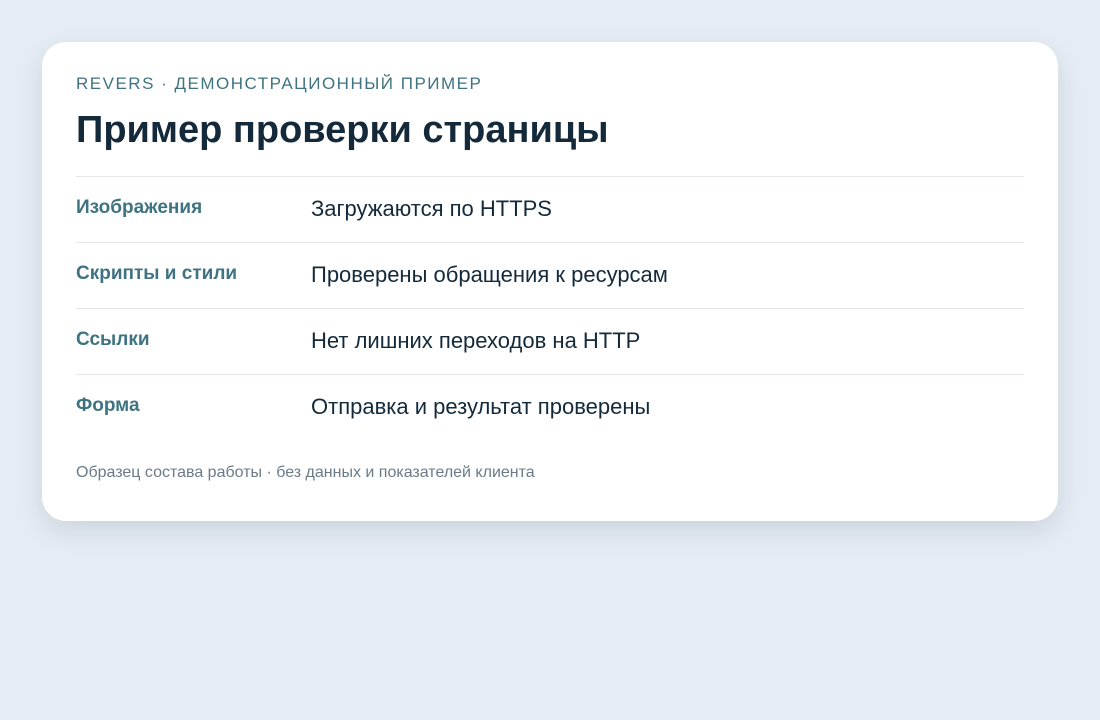 This screenshot has height=720, width=1100. Describe the element at coordinates (481, 406) in the screenshot. I see `check-row-value: Отправка и результат проверены` at that location.